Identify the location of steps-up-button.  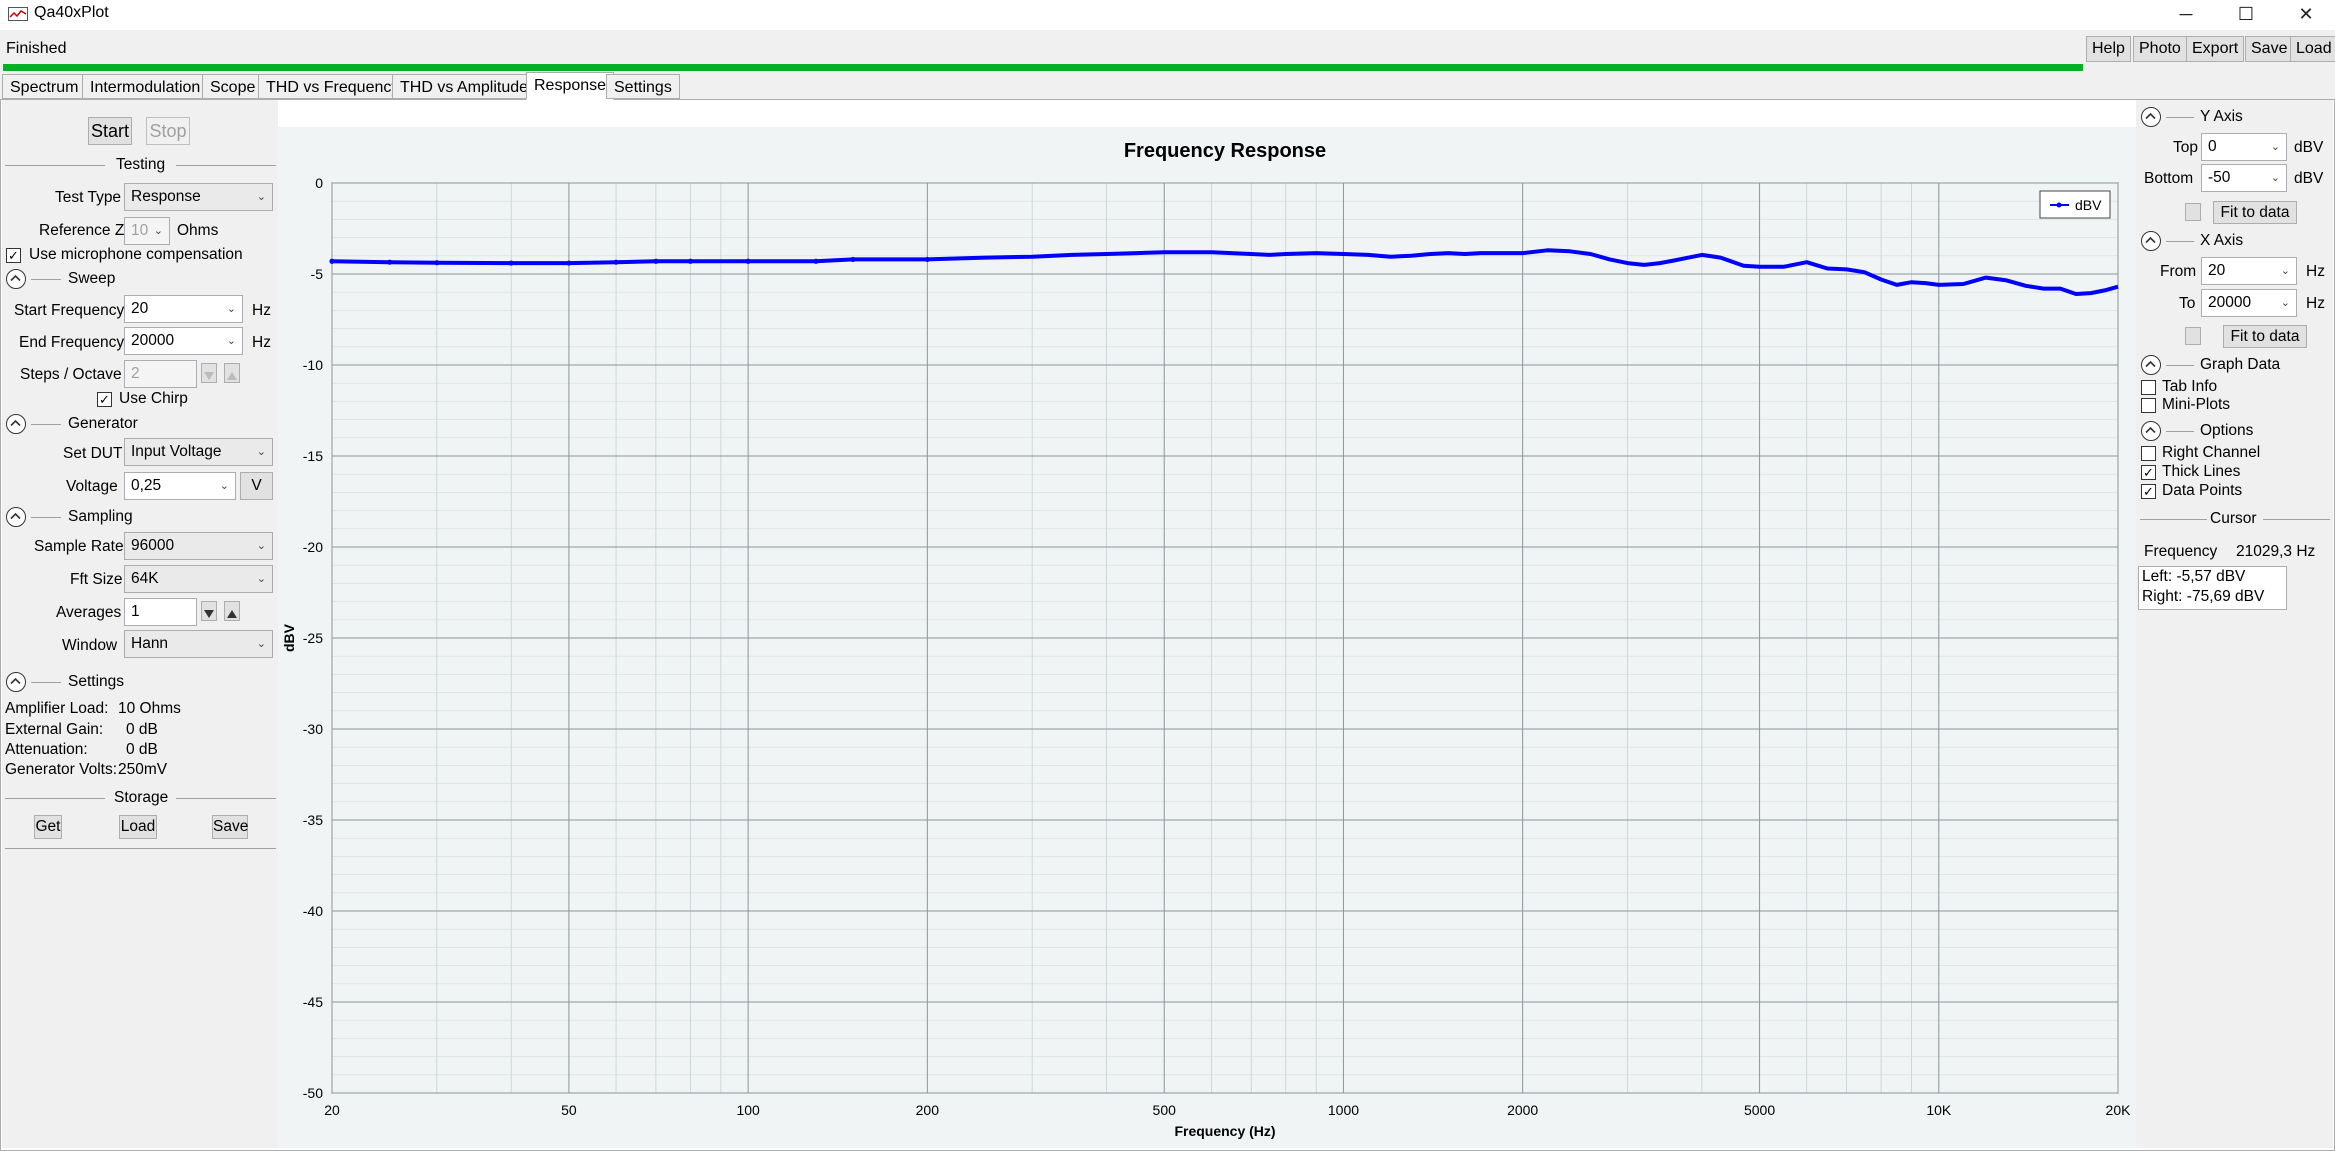
(232, 373).